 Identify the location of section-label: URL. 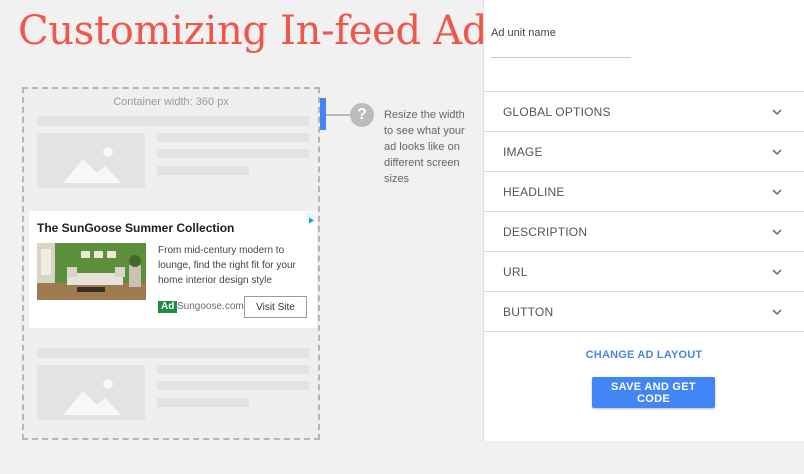
(515, 271).